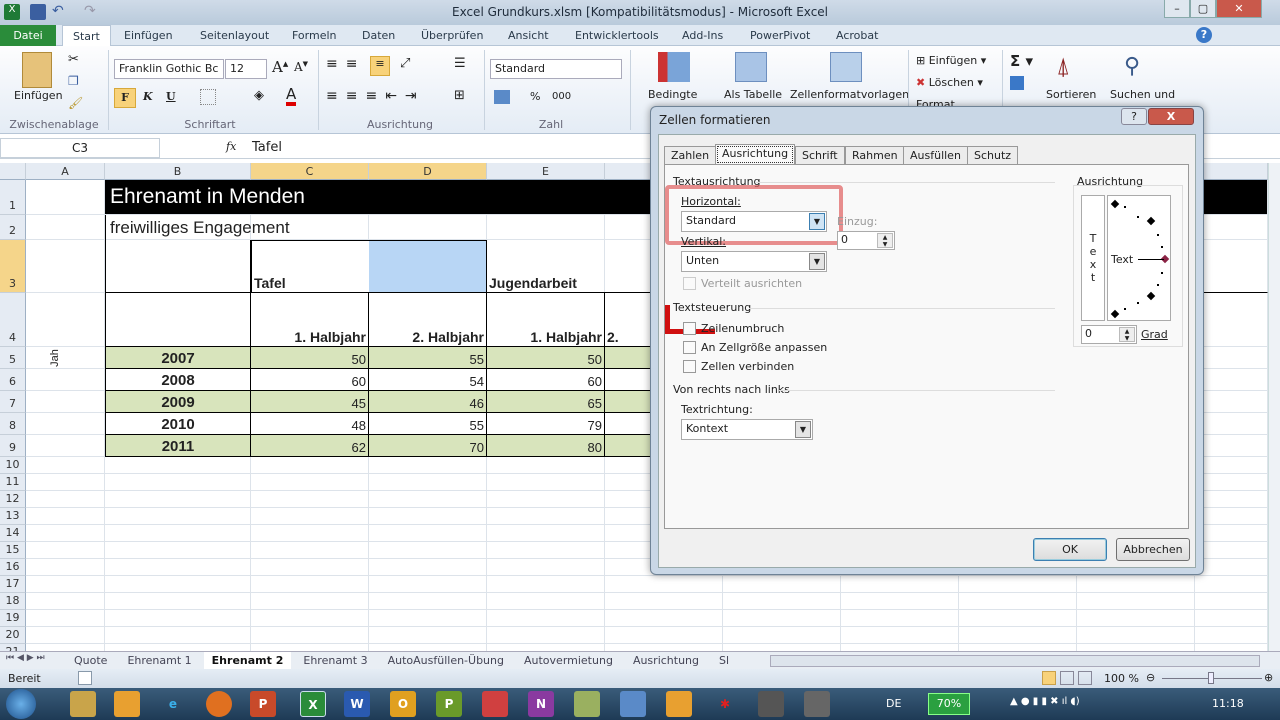 The height and width of the screenshot is (720, 1280). Describe the element at coordinates (689, 328) in the screenshot. I see `wrap-text-checkbox` at that location.